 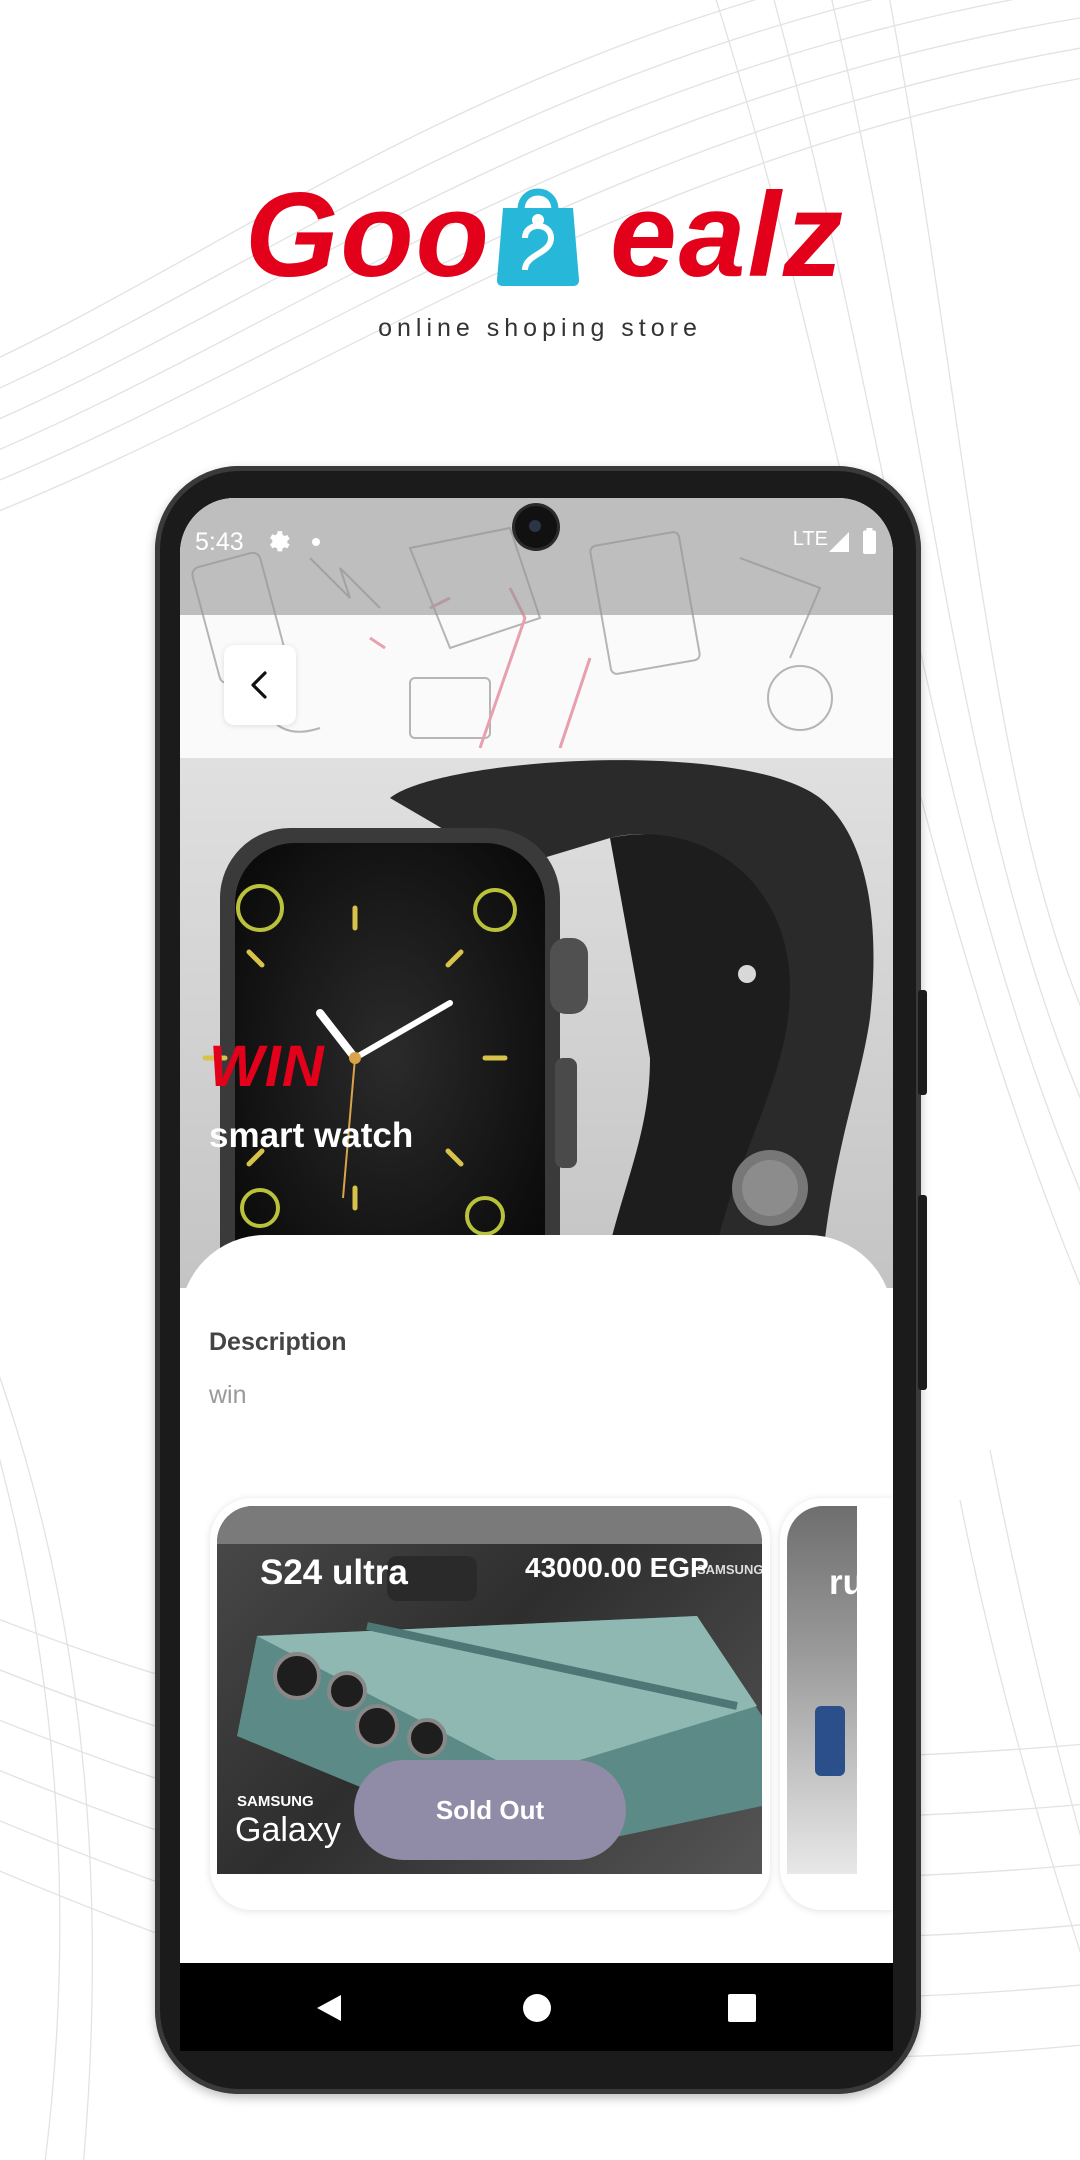 I want to click on nav-recents-icon, so click(x=742, y=2008).